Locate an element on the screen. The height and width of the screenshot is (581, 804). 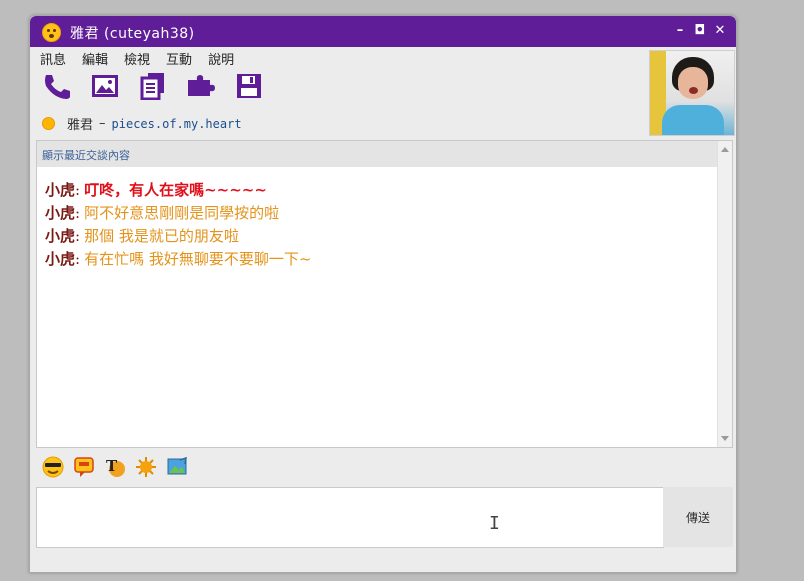
chat-message: 小虎: 有在忙嗎 我好無聊要不要聊一下~ is located at coordinates (178, 259).